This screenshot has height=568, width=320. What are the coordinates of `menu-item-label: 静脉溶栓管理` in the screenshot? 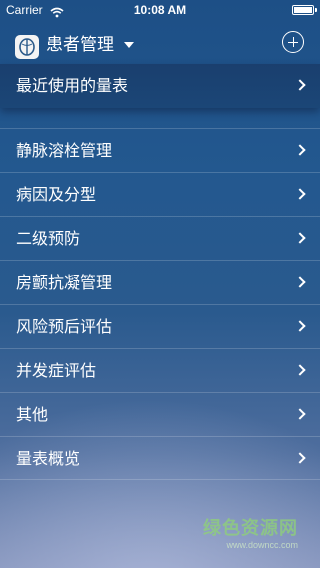 It's located at (64, 150).